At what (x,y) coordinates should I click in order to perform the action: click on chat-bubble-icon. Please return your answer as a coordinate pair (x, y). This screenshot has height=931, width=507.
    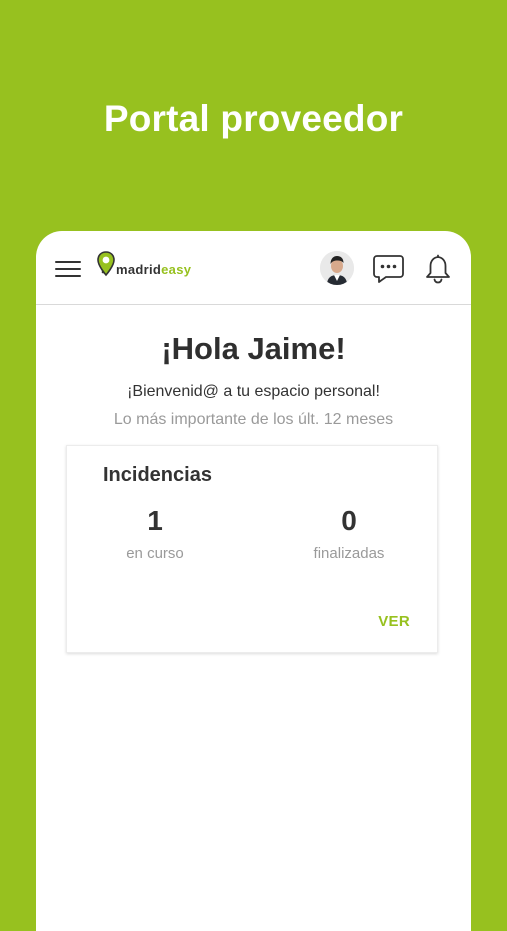
    Looking at the image, I should click on (388, 269).